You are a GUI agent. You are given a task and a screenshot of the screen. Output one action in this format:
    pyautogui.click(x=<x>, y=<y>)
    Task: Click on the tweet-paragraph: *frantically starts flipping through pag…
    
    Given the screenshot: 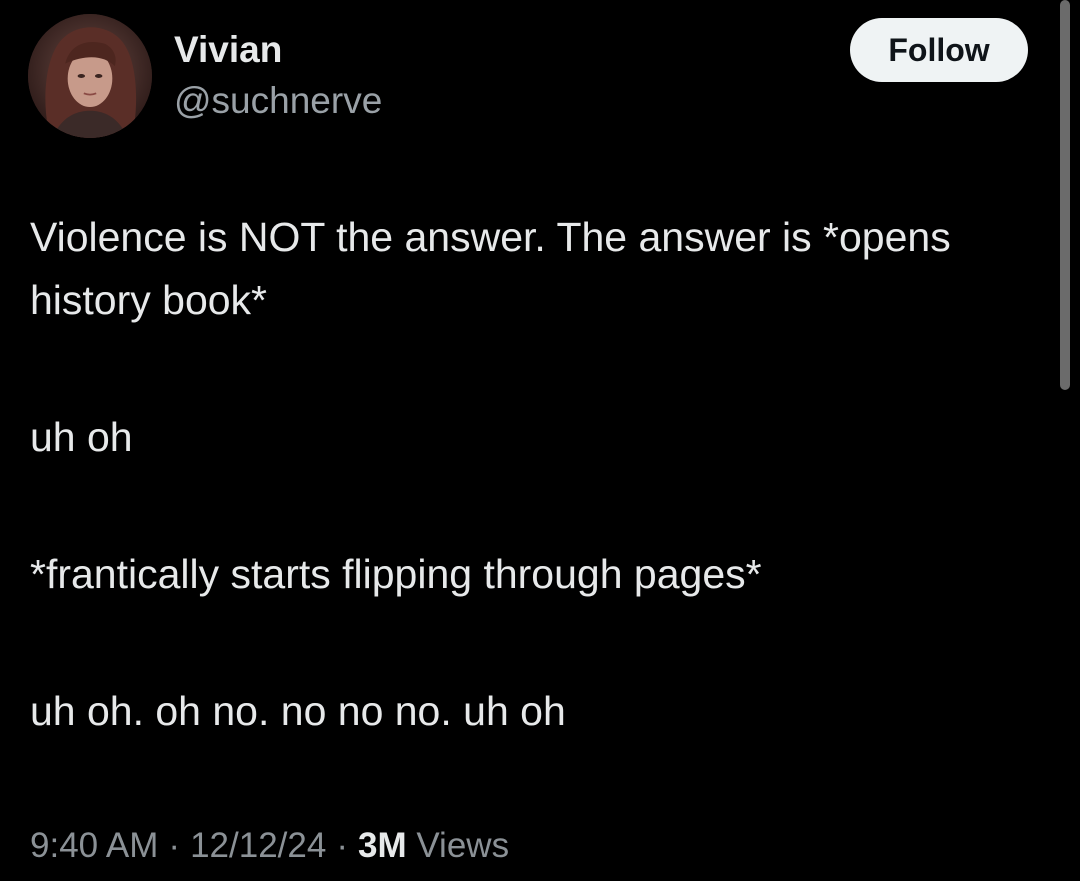 What is the action you would take?
    pyautogui.click(x=396, y=574)
    